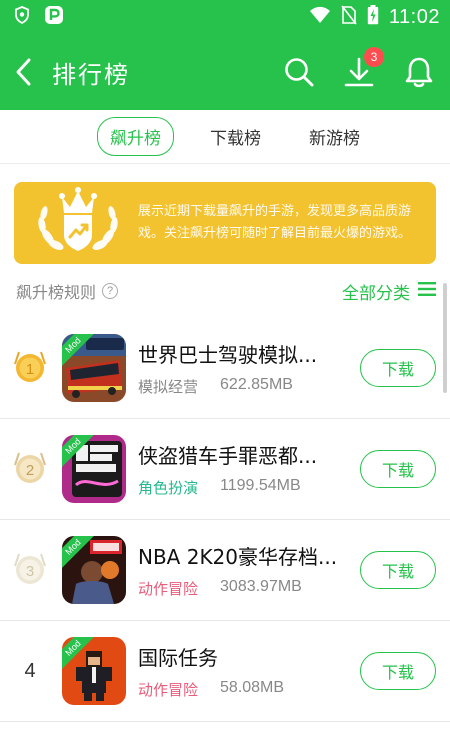  I want to click on tab-downloads: 下载榜, so click(235, 136).